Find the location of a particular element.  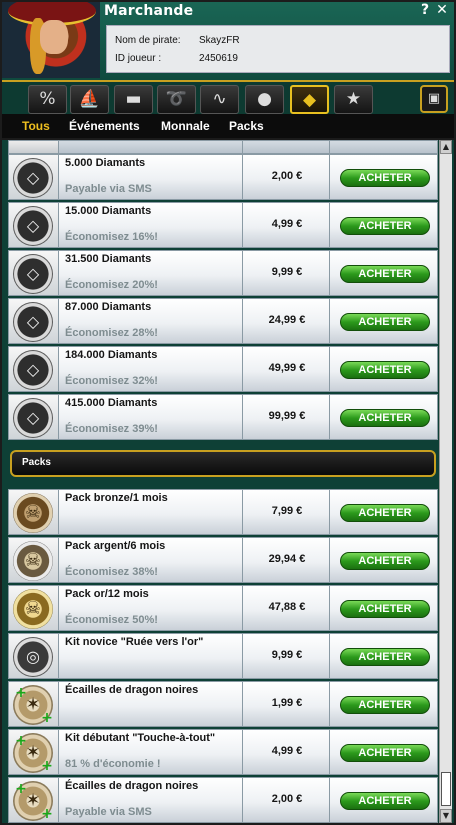

player-id-label: ID joueur : is located at coordinates (138, 58).